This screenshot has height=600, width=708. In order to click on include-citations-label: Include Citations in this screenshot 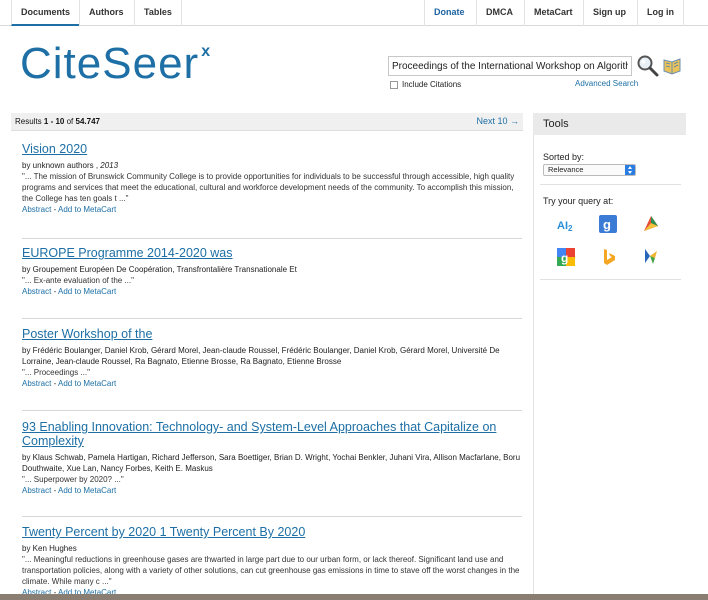, I will do `click(432, 84)`.